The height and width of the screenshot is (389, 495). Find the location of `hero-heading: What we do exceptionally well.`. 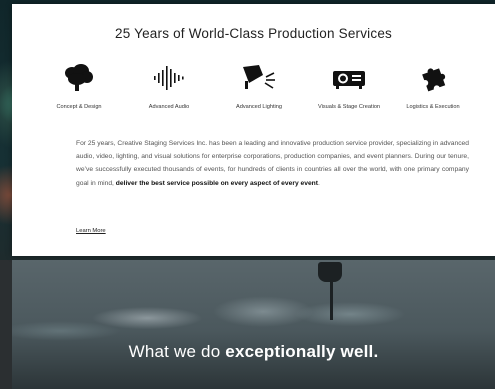

hero-heading: What we do exceptionally well. is located at coordinates (253, 352).